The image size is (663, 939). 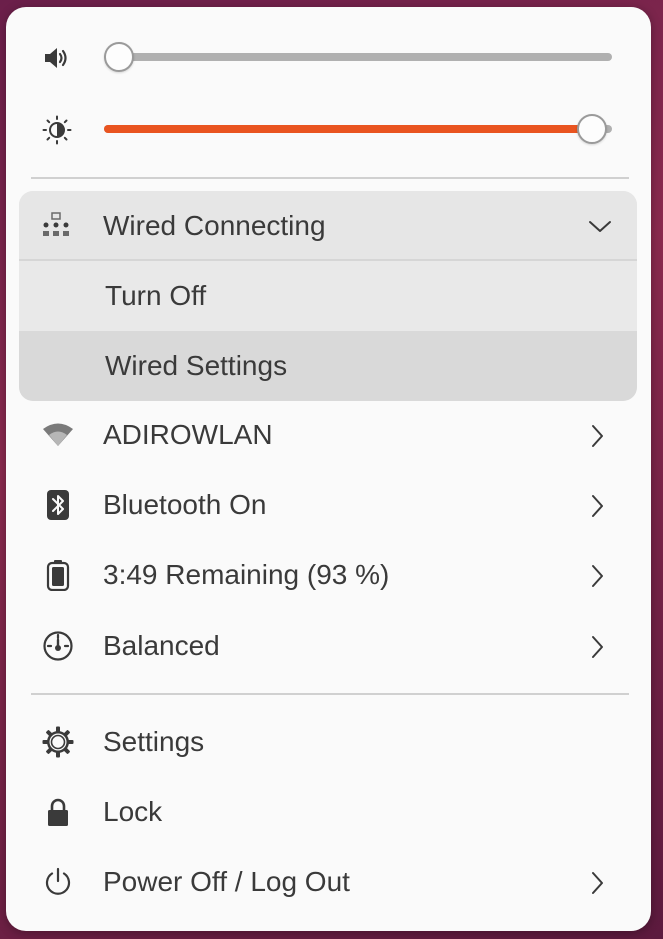 I want to click on volume-slider, so click(x=358, y=57).